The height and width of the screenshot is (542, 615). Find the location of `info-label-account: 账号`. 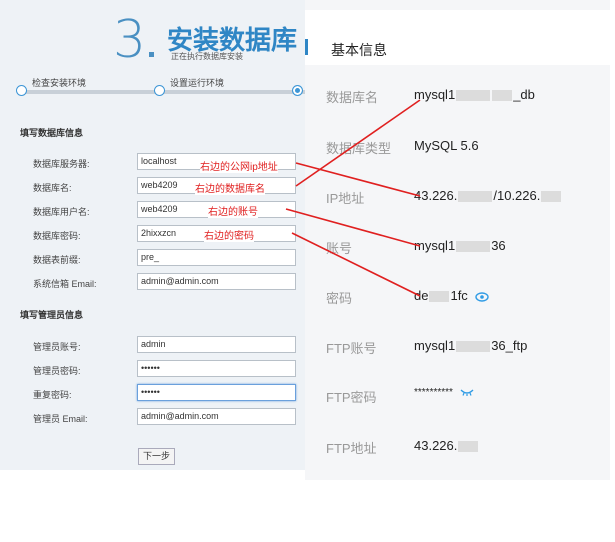

info-label-account: 账号 is located at coordinates (339, 248).